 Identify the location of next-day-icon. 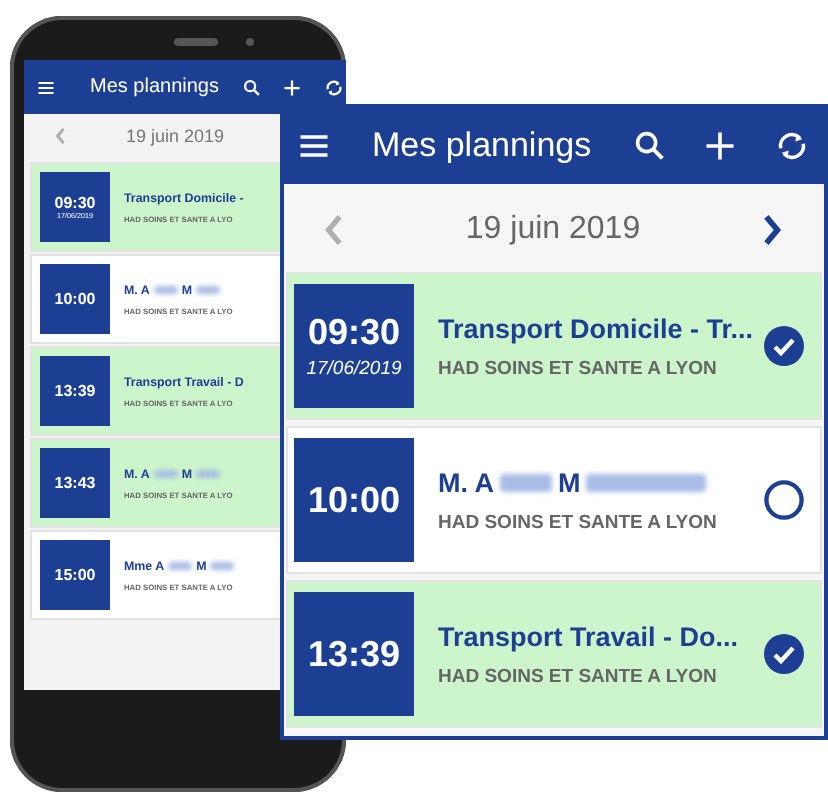
(773, 229).